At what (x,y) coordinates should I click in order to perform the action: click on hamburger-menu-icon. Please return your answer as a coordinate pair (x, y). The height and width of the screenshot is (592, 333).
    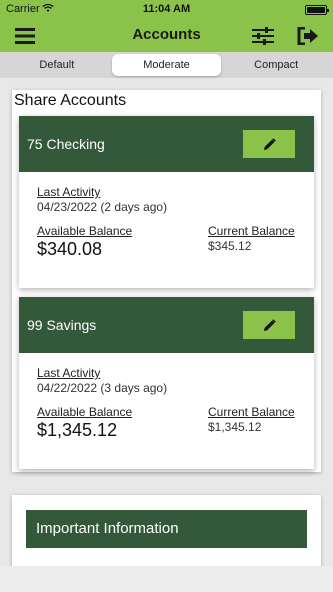
    Looking at the image, I should click on (25, 36).